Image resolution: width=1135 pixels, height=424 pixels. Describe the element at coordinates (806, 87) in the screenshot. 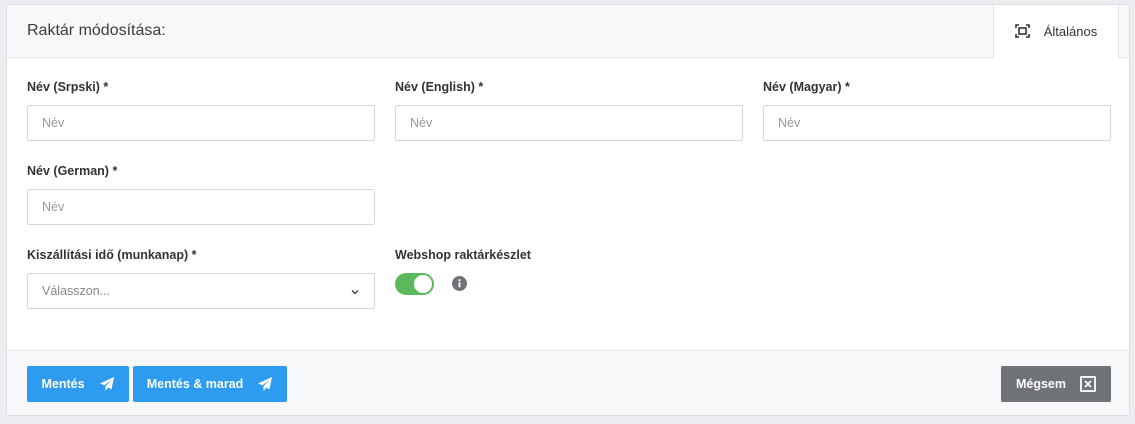

I see `name-magyar-label: Név (Magyar) *` at that location.